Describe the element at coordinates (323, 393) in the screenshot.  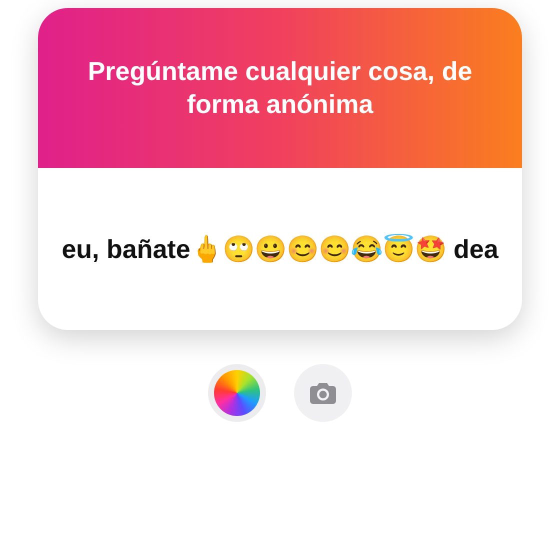
I see `camera-icon` at that location.